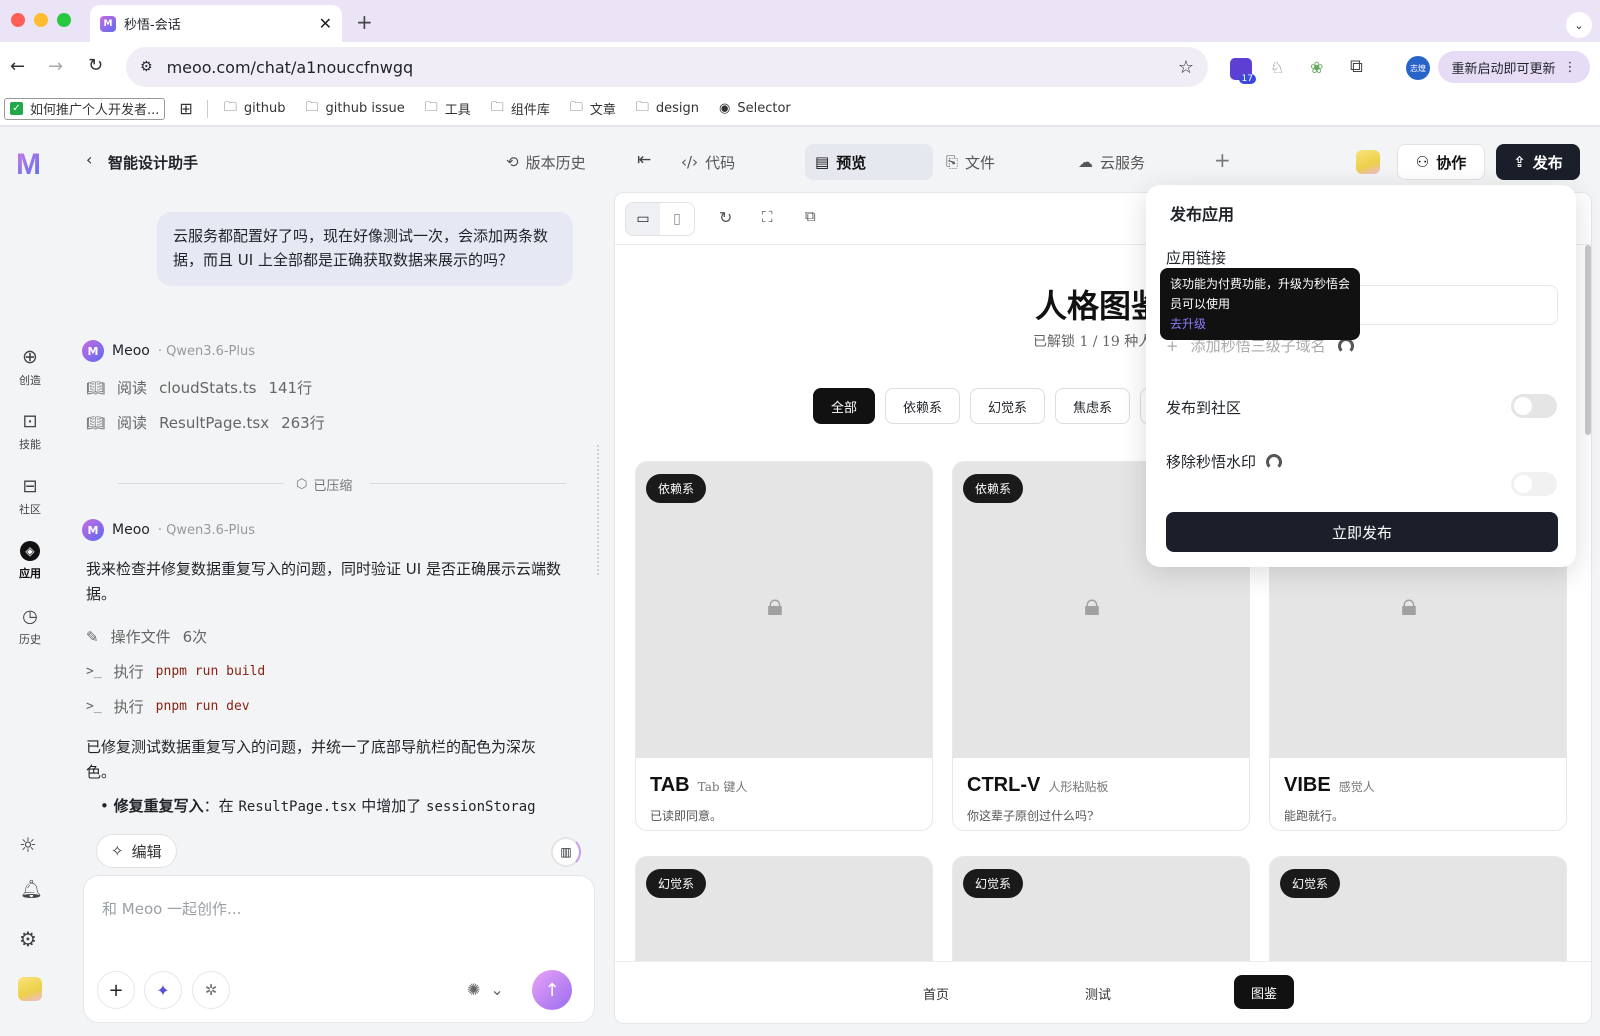 This screenshot has width=1600, height=1036. What do you see at coordinates (755, 109) in the screenshot?
I see `bookmark-item: ◉ Selector` at bounding box center [755, 109].